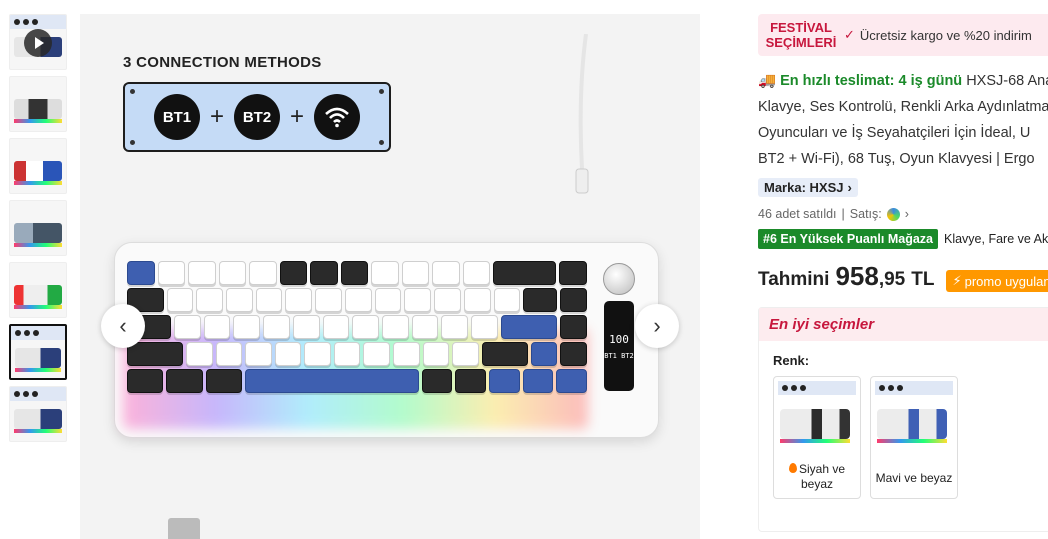 This screenshot has width=1048, height=539. I want to click on sold-count: 46 adet satıldı, so click(797, 214).